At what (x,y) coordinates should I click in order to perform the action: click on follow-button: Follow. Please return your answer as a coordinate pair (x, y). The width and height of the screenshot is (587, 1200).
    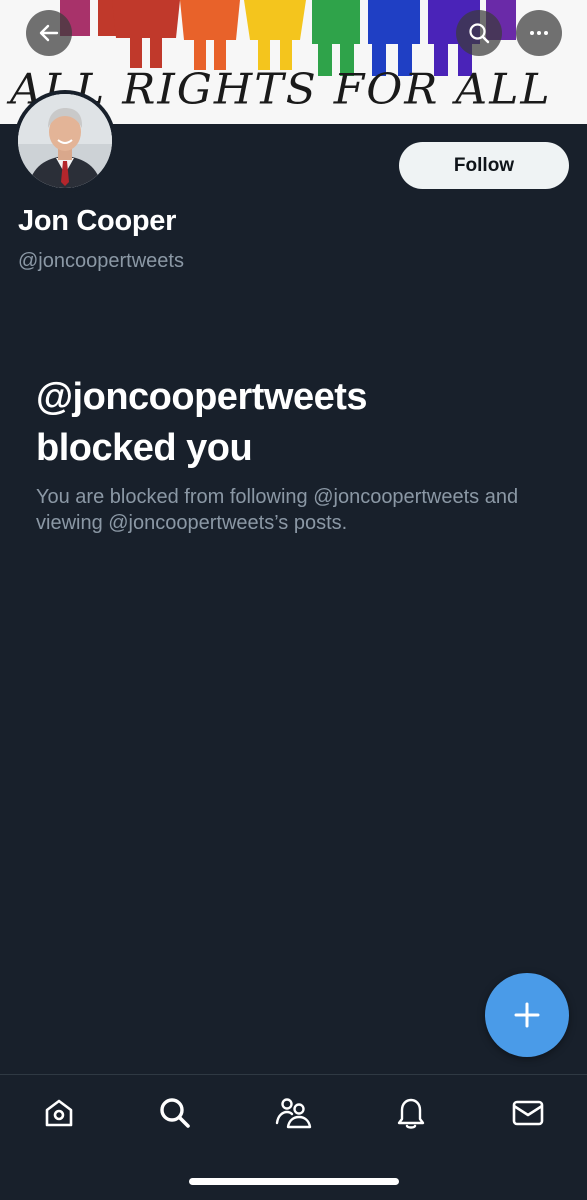
    Looking at the image, I should click on (484, 165).